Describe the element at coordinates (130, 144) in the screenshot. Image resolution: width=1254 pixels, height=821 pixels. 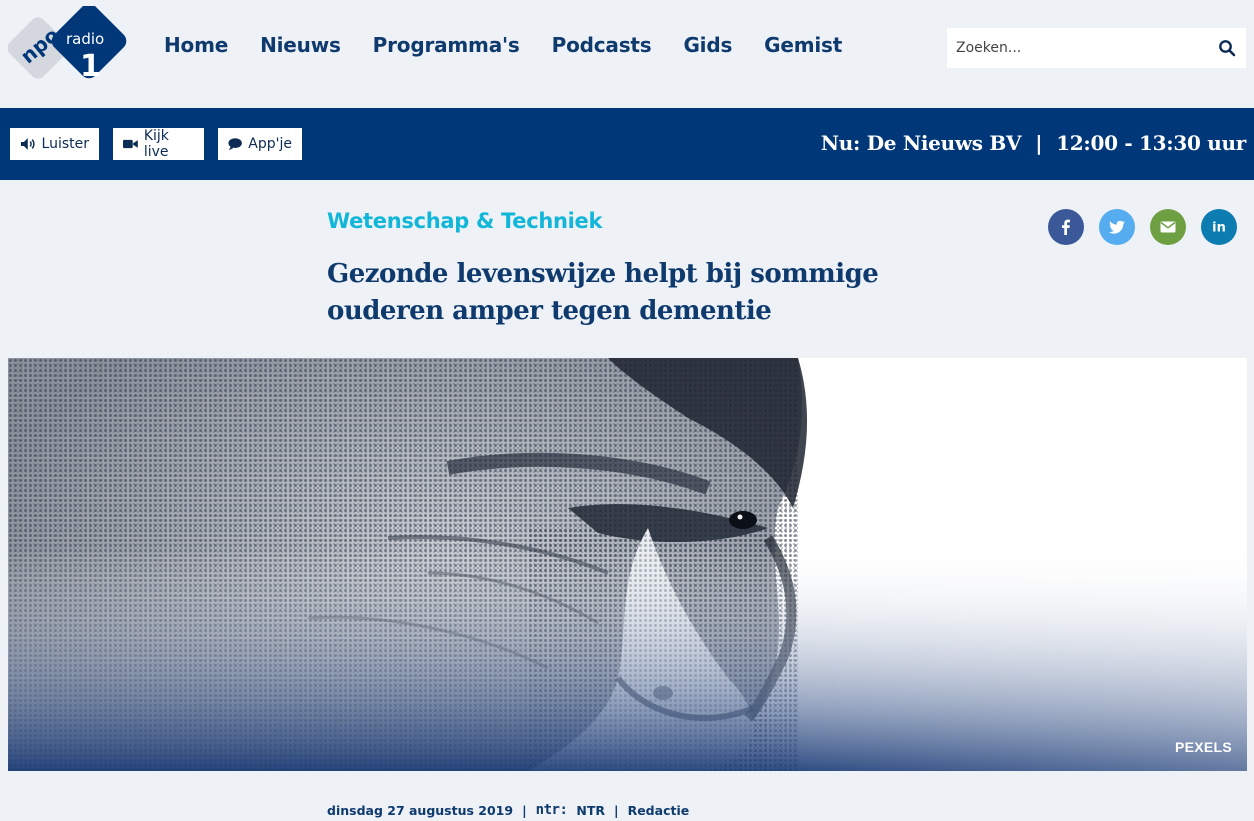
I see `video-camera-icon` at that location.